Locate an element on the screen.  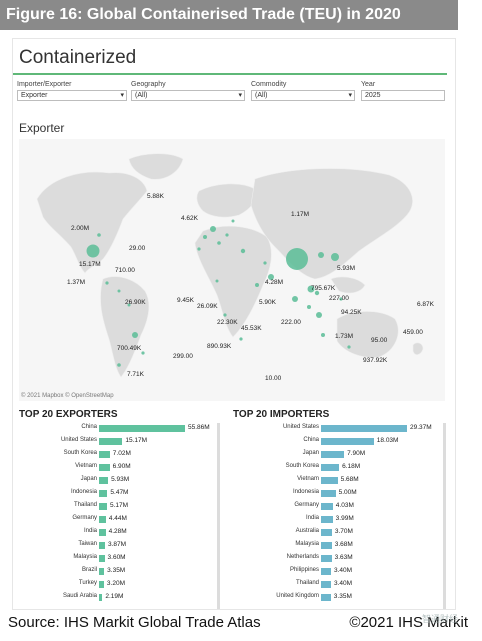
importer-row: South Korea 6.18M is located at coordinates (337, 468).